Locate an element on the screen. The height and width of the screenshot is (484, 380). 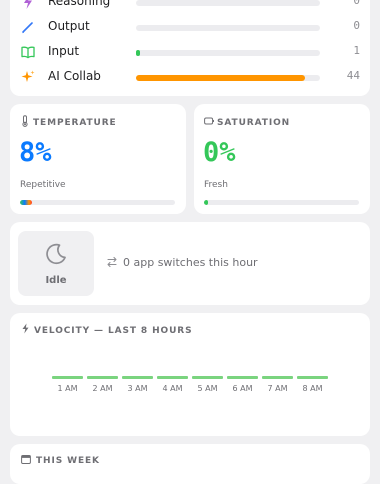
temperature-heading: TEMPERATURE is located at coordinates (75, 123).